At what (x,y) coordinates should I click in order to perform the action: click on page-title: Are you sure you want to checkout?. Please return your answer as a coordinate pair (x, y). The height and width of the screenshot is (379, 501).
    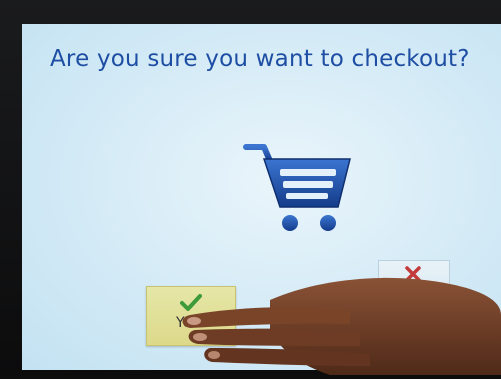
    Looking at the image, I should click on (260, 59).